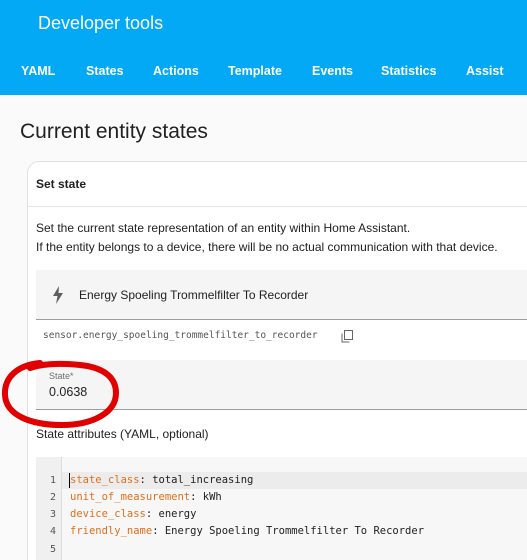 The image size is (527, 560). I want to click on tab-events: Events, so click(332, 71).